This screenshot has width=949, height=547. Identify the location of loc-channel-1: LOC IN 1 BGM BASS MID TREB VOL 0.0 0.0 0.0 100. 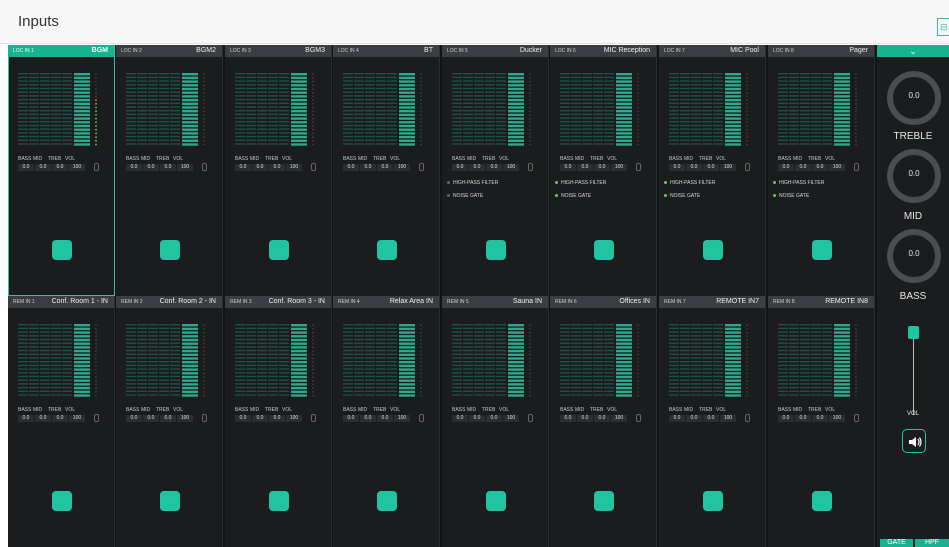
(61, 170).